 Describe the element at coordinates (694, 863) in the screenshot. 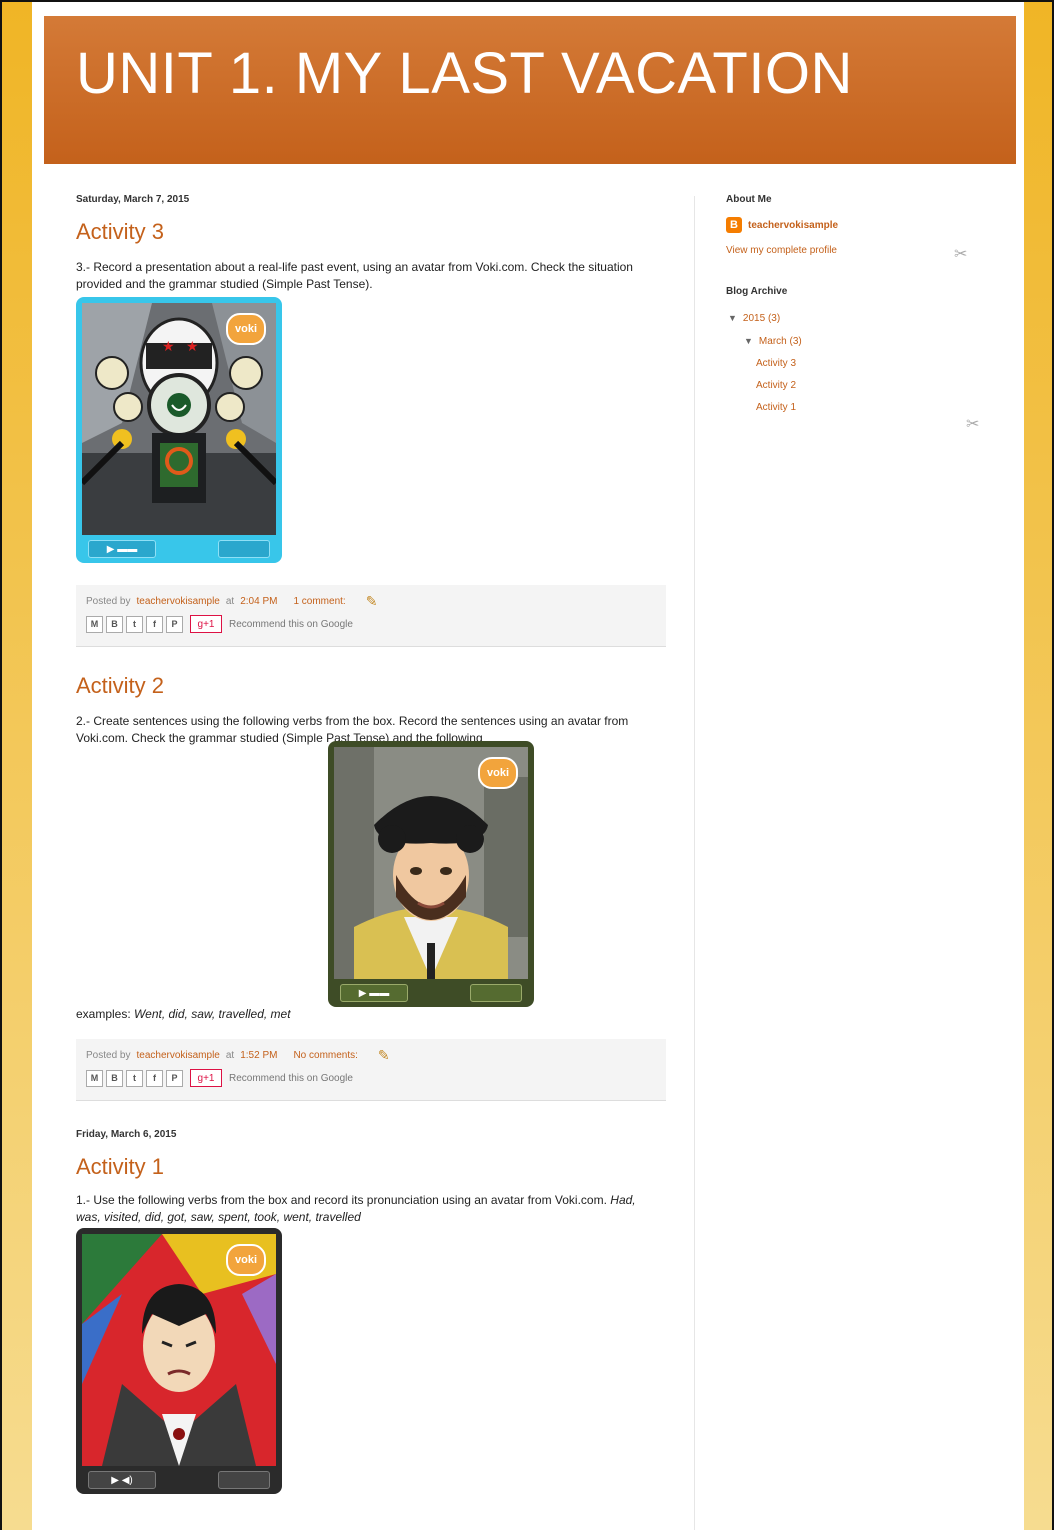

I see `column-divider` at that location.